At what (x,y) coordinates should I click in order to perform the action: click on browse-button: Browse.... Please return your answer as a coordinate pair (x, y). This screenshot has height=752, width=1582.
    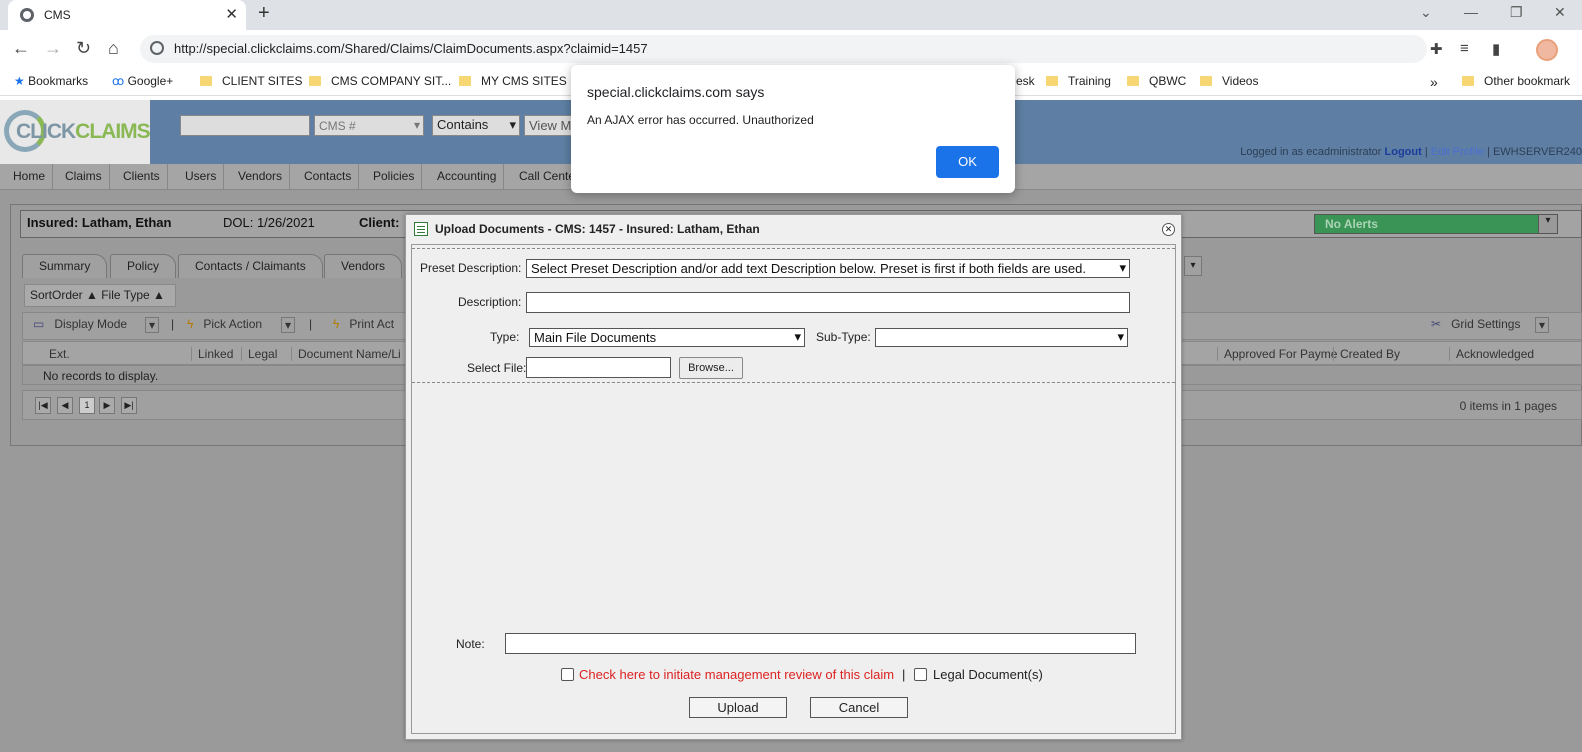
    Looking at the image, I should click on (711, 368).